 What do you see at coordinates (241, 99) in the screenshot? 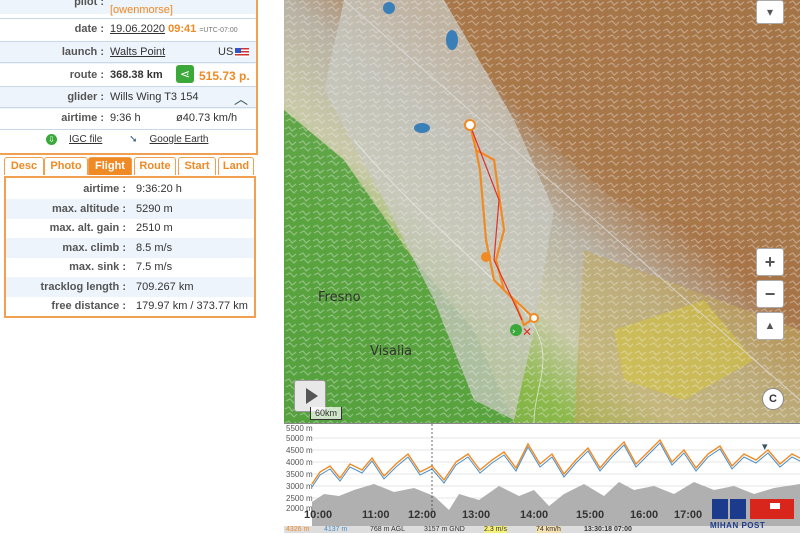
I see `chevron-up-icon: ︿` at bounding box center [241, 99].